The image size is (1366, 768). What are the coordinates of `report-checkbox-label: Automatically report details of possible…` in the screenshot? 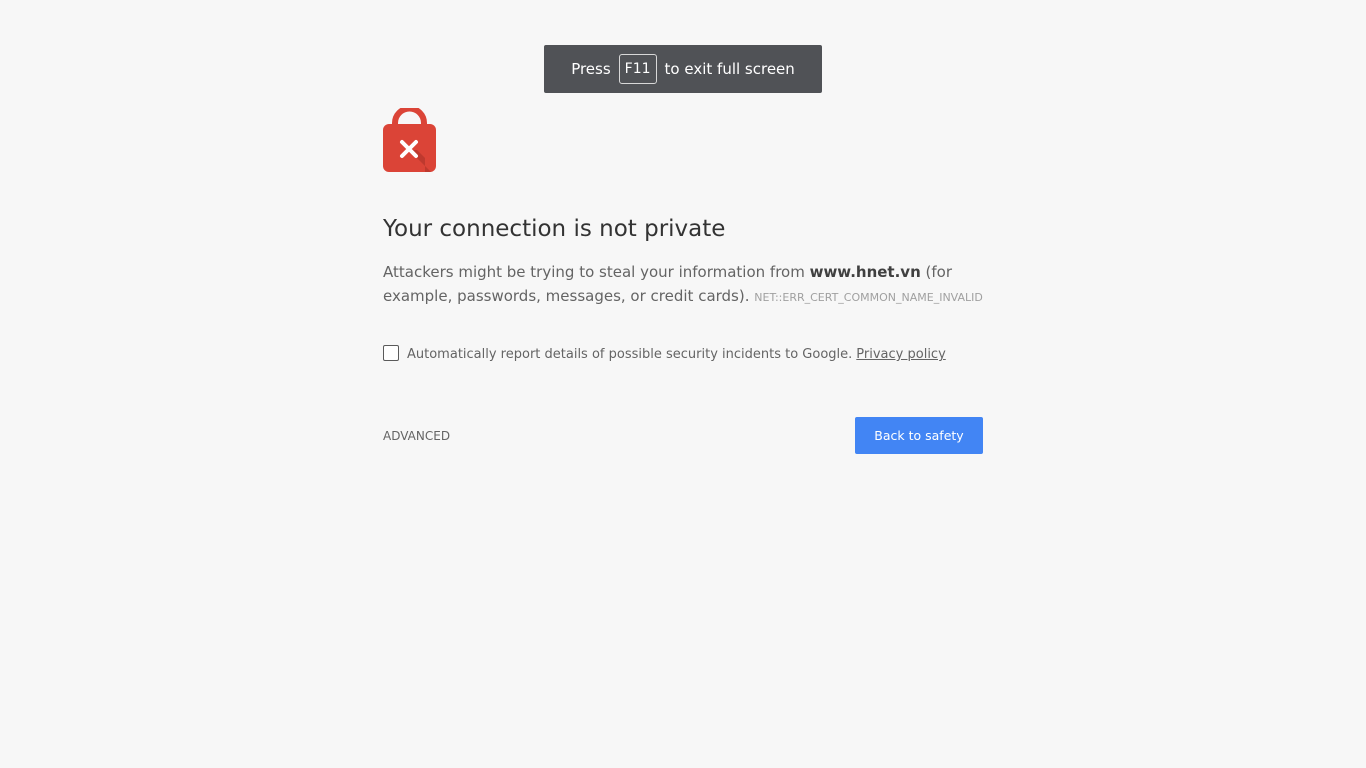 It's located at (630, 354).